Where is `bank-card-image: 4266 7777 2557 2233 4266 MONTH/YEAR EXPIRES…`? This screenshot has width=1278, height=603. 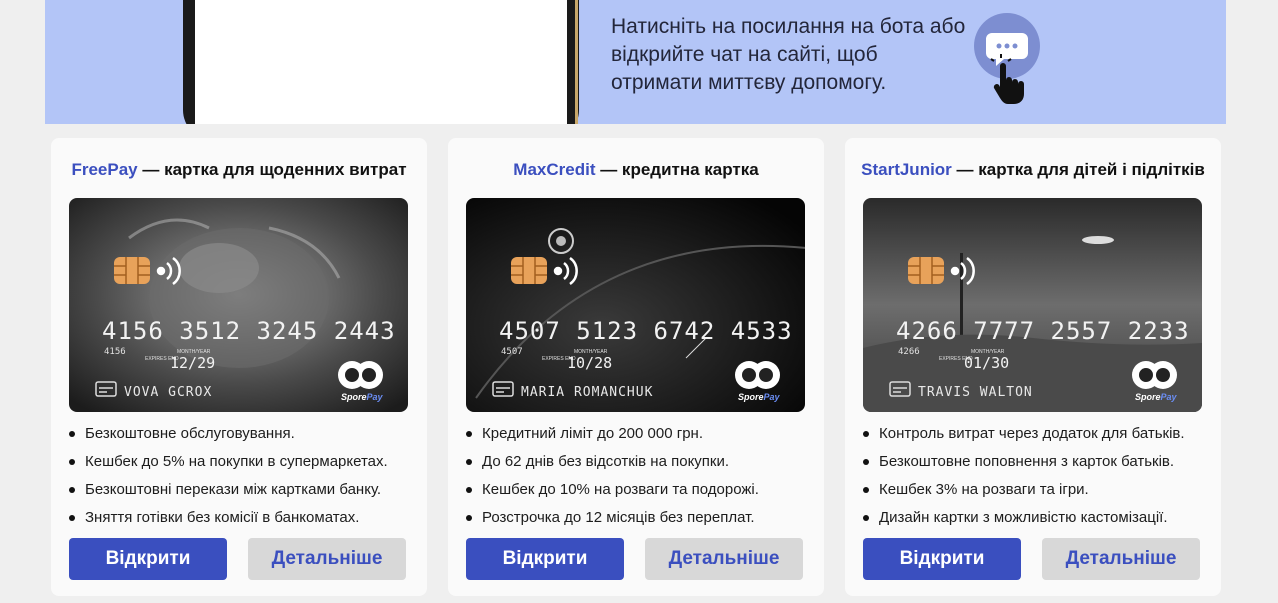 bank-card-image: 4266 7777 2557 2233 4266 MONTH/YEAR EXPIRES… is located at coordinates (1032, 305).